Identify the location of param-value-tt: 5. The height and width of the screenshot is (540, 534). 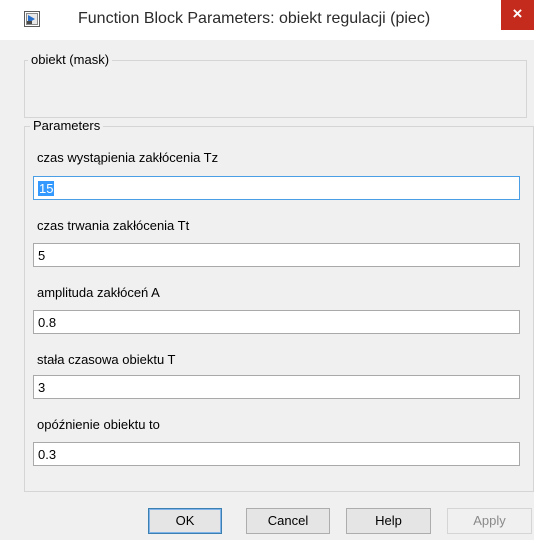
(42, 255).